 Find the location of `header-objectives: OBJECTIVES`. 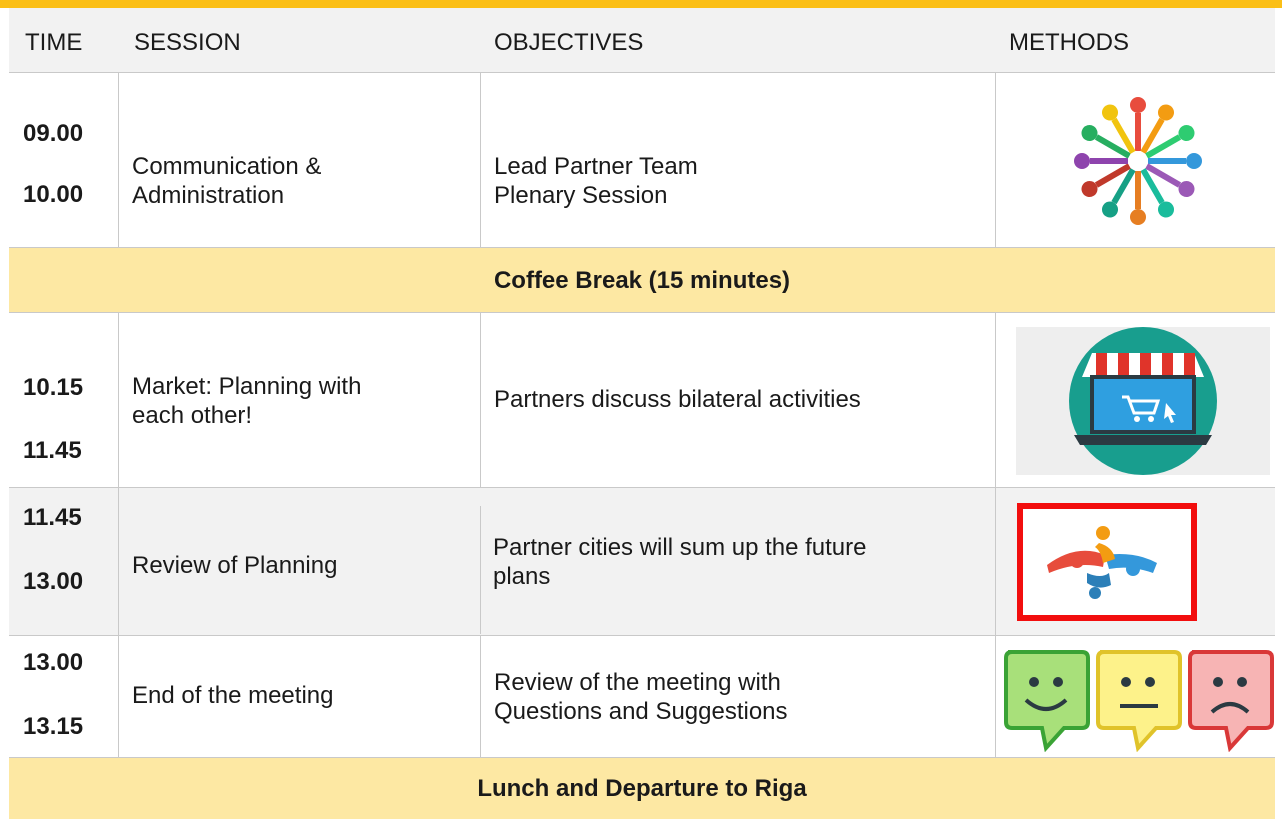

header-objectives: OBJECTIVES is located at coordinates (569, 42).